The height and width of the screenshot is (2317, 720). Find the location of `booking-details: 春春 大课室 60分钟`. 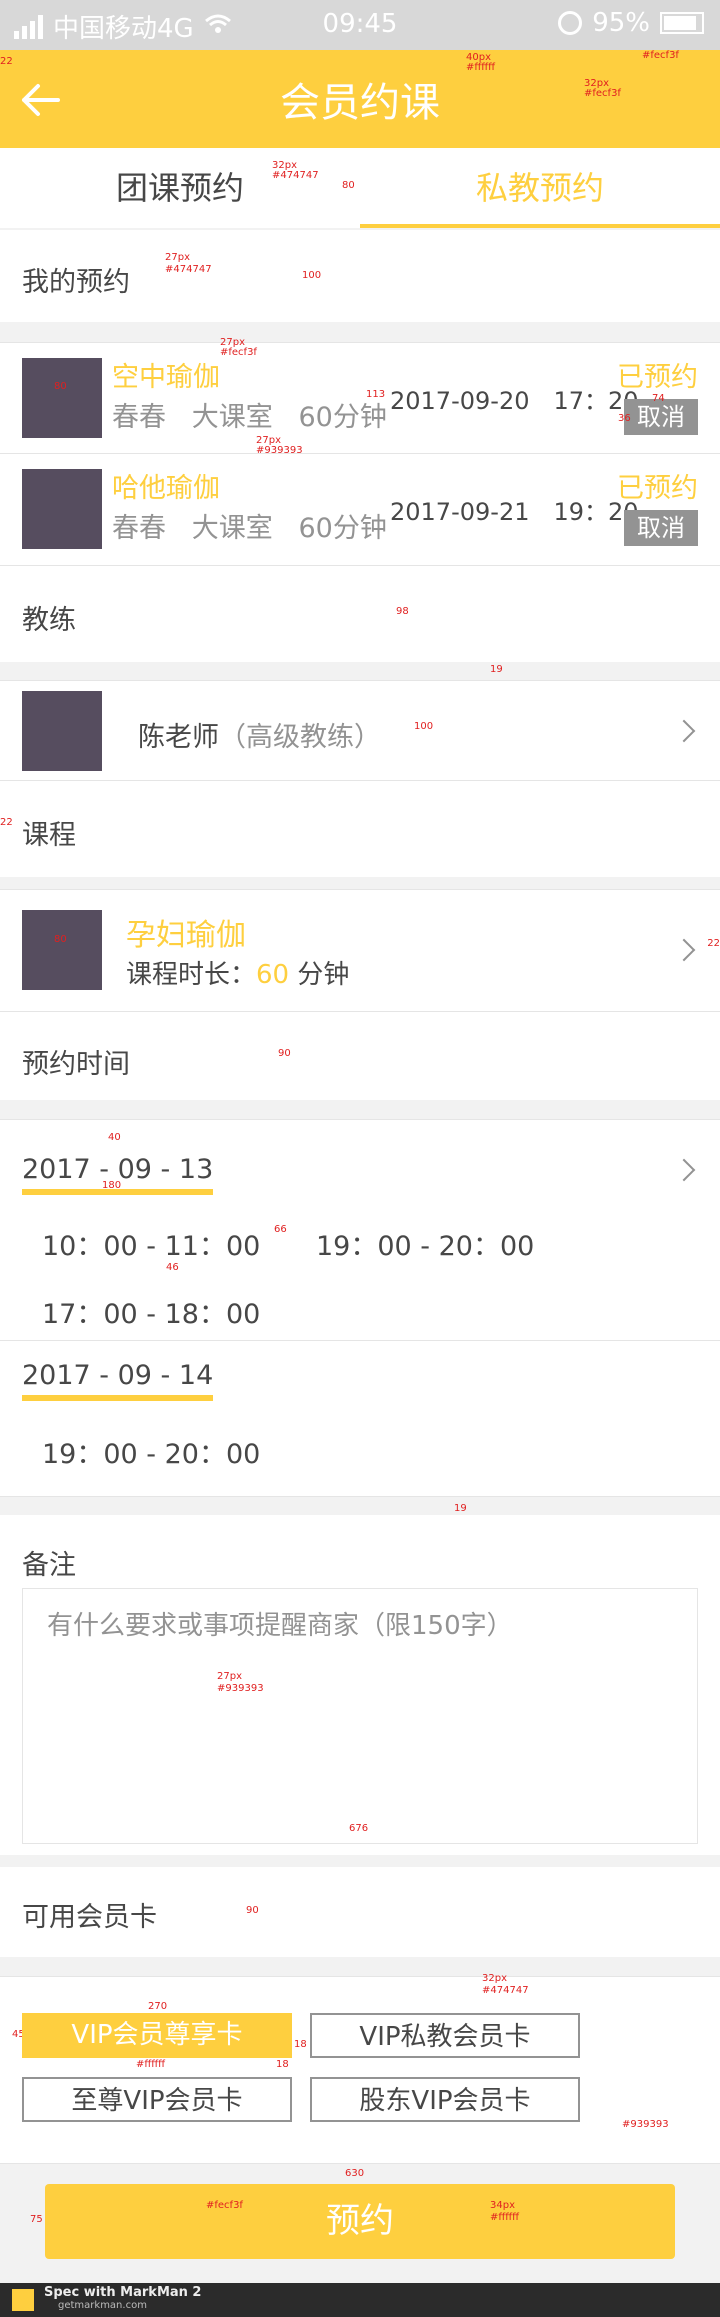

booking-details: 春春 大课室 60分钟 is located at coordinates (249, 525).